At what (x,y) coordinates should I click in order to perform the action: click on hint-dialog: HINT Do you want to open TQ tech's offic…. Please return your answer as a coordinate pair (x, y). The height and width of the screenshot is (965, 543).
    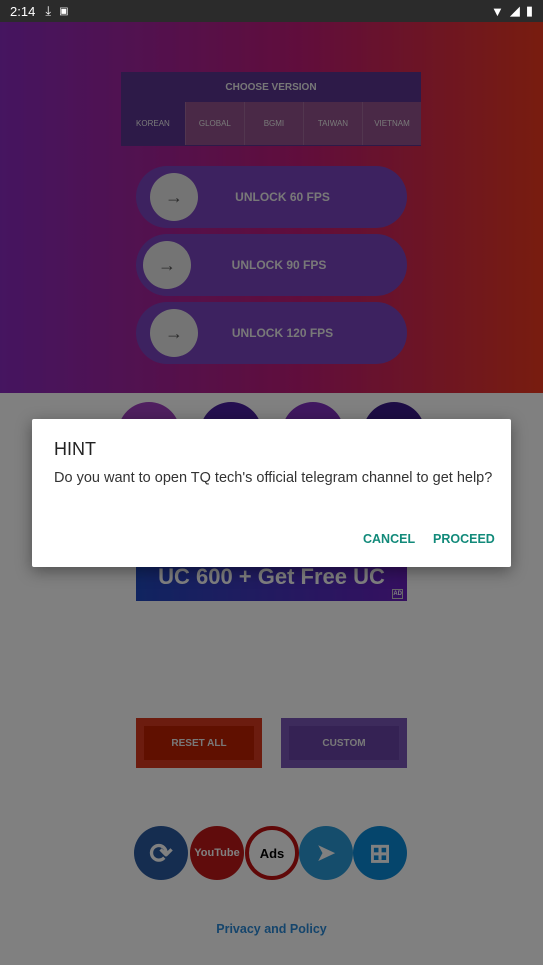
    Looking at the image, I should click on (271, 493).